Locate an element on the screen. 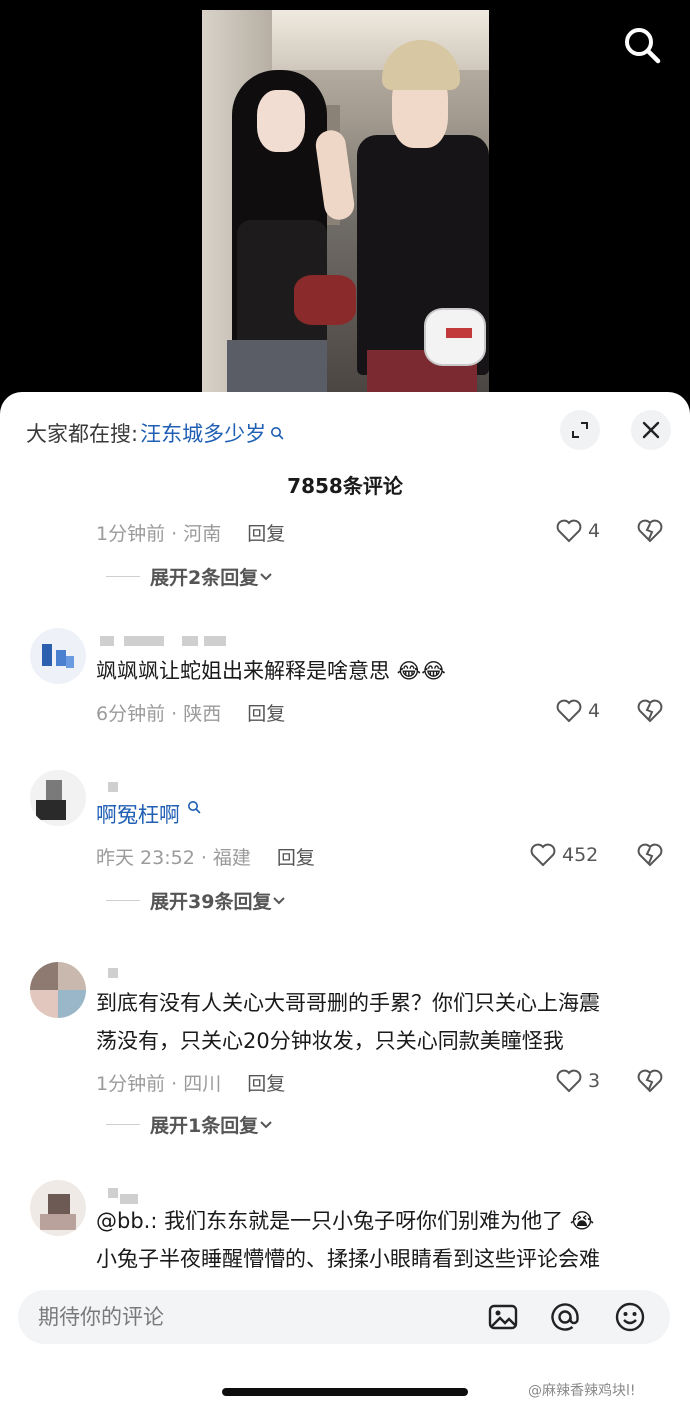  comment-meta: 6分钟前 · 陕西 is located at coordinates (159, 713).